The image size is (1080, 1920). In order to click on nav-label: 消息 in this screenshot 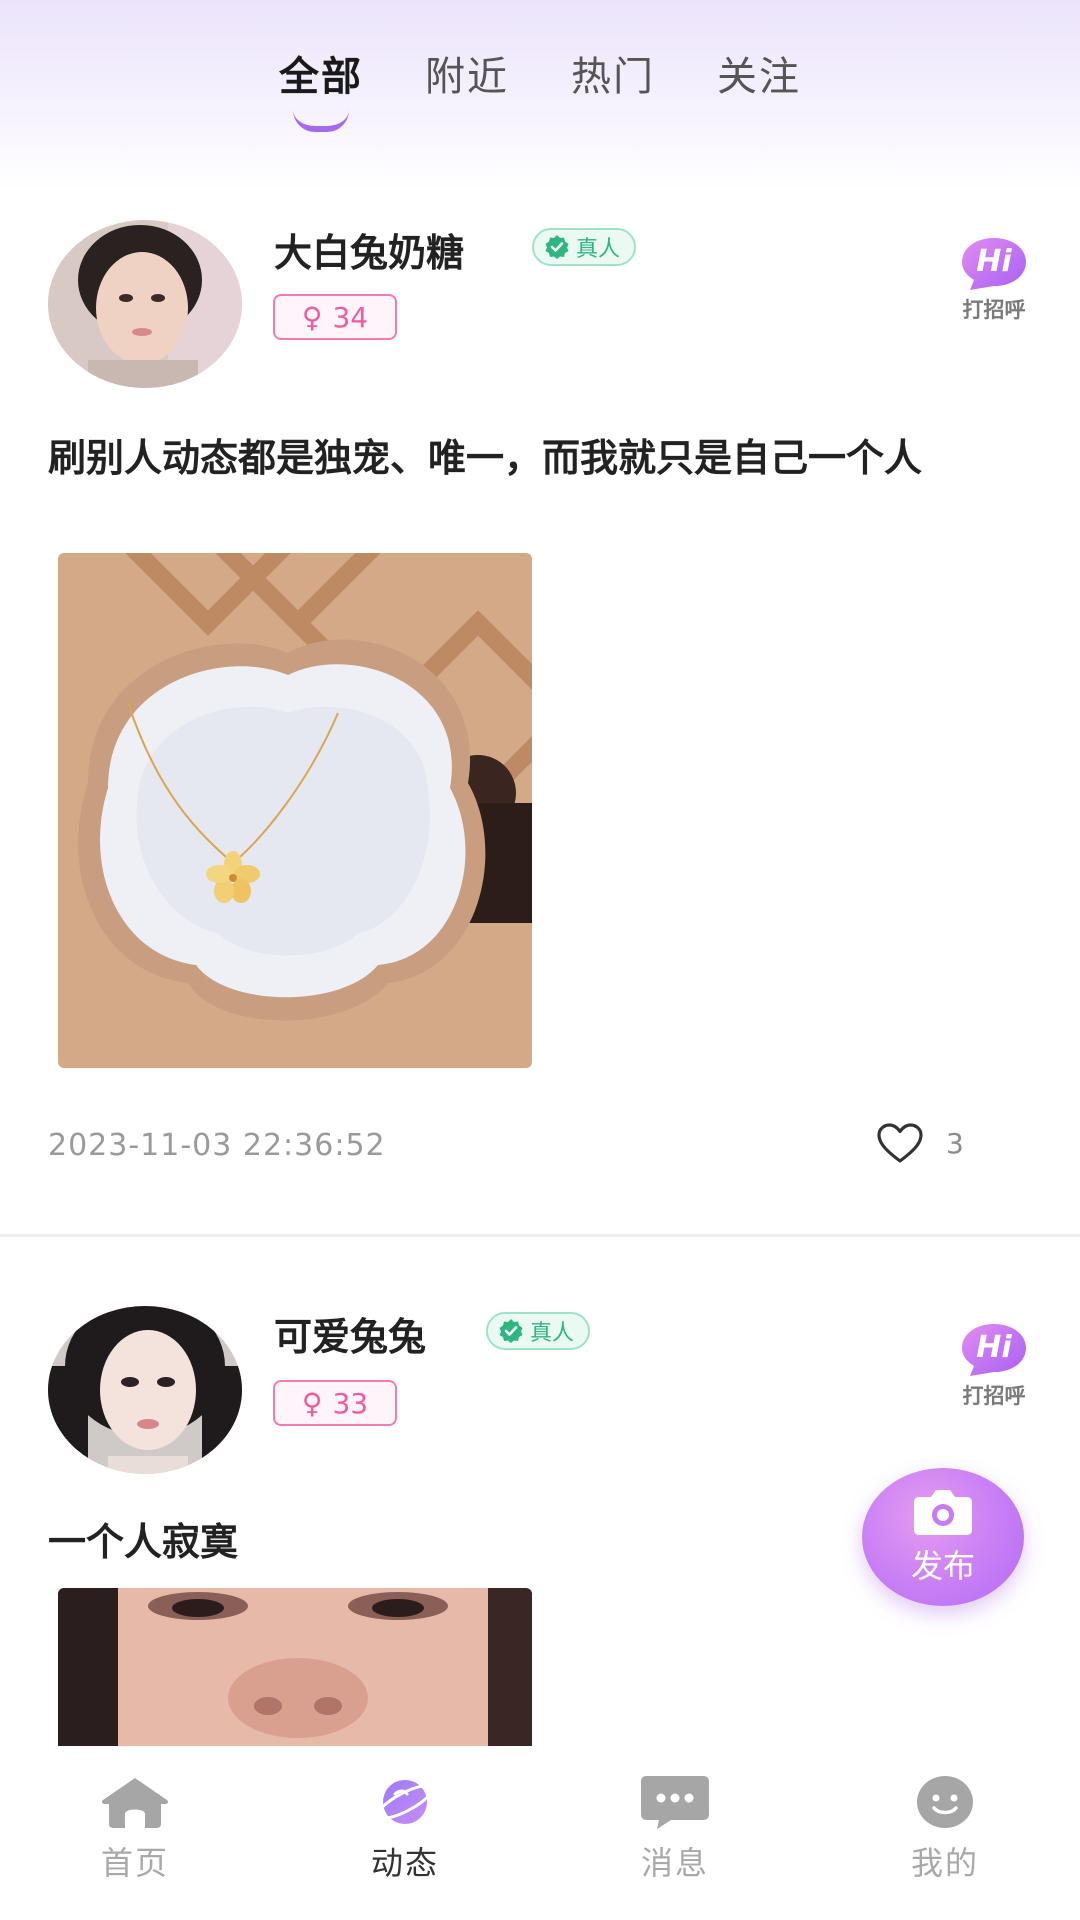, I will do `click(674, 1863)`.